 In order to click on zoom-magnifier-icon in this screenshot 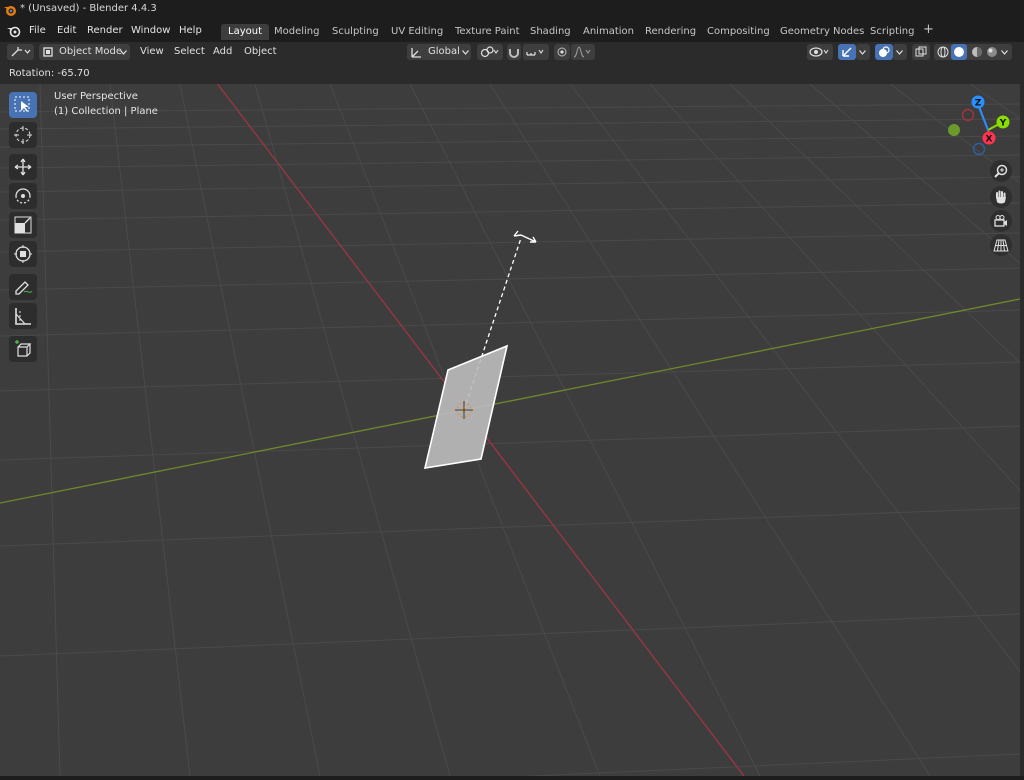, I will do `click(1001, 171)`.